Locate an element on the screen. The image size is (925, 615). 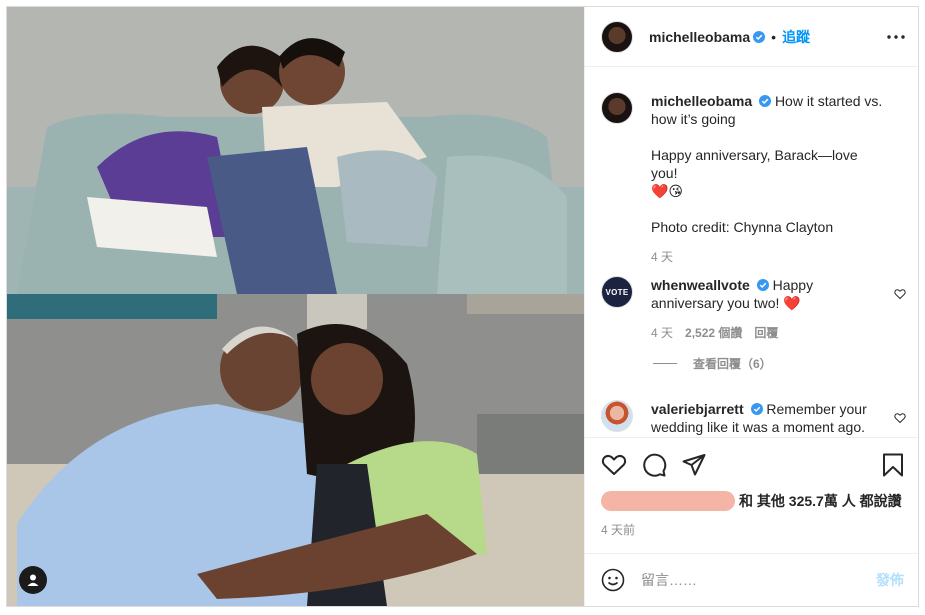
comment-time: 4 天 is located at coordinates (662, 333).